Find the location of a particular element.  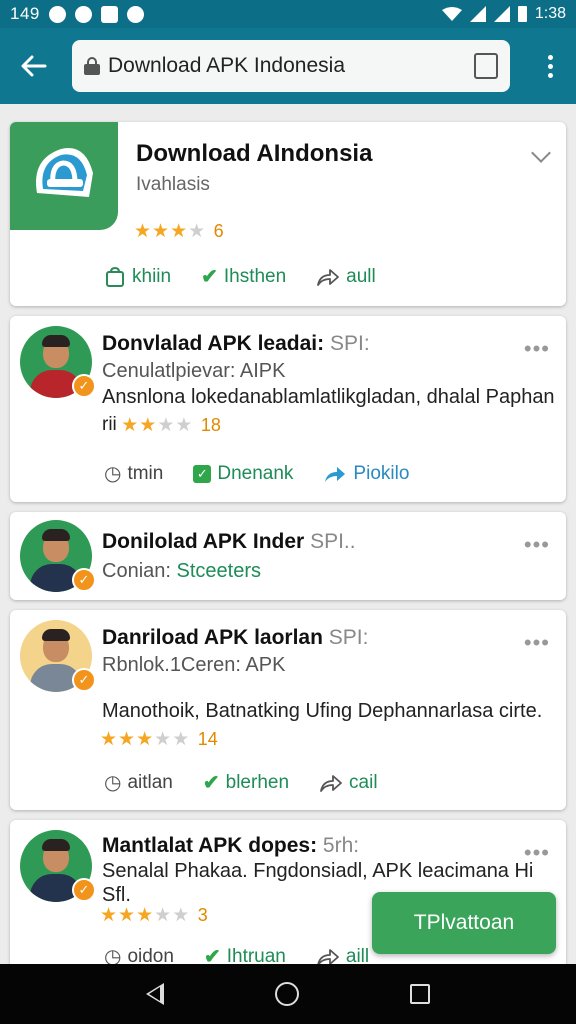

card-line1: Conian: Stceeters is located at coordinates (181, 571).